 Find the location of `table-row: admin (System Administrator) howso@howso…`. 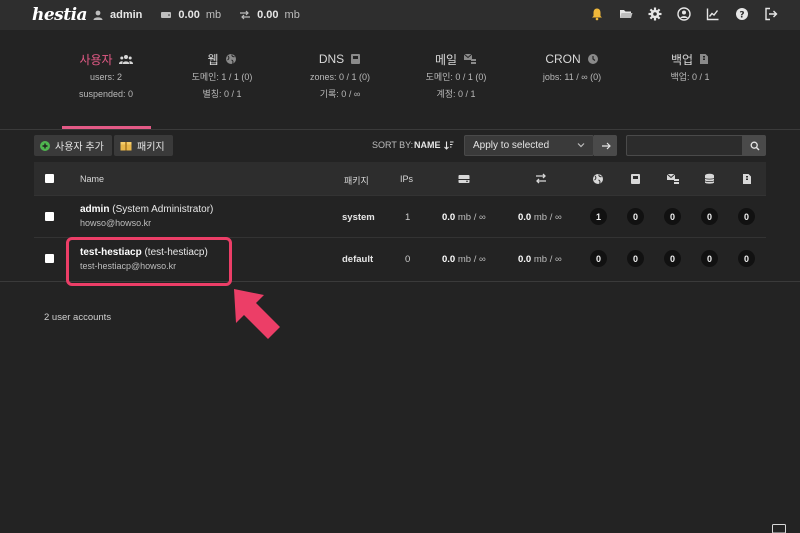

table-row: admin (System Administrator) howso@howso… is located at coordinates (400, 216).